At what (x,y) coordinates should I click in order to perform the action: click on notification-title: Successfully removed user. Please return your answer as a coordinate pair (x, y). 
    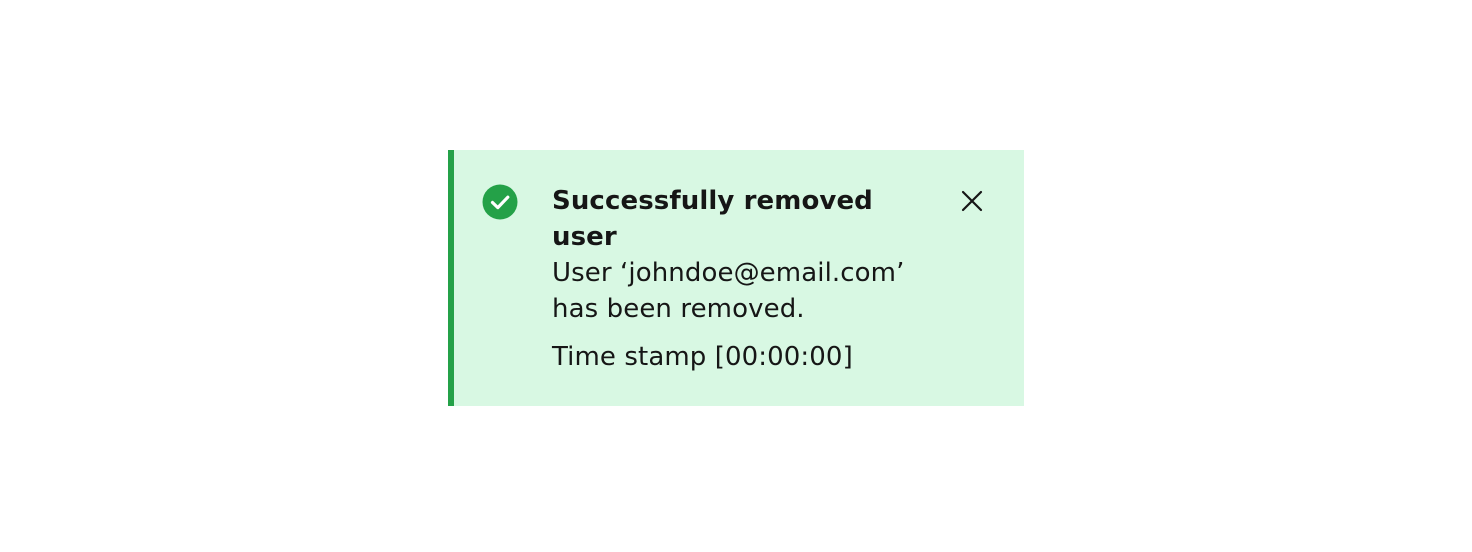
    Looking at the image, I should click on (712, 219).